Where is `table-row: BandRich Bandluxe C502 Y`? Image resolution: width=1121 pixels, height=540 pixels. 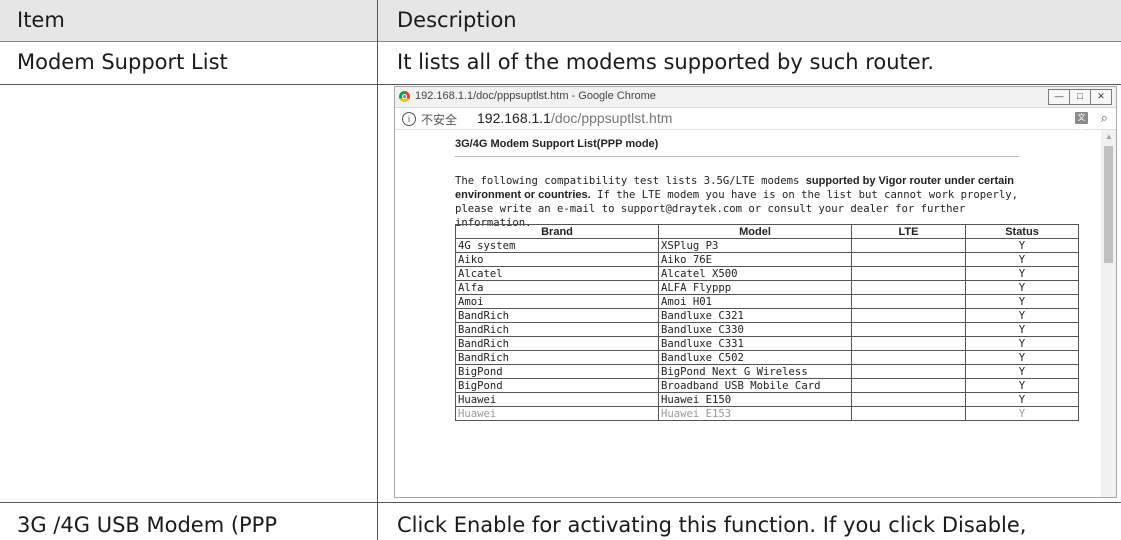 table-row: BandRich Bandluxe C502 Y is located at coordinates (767, 357).